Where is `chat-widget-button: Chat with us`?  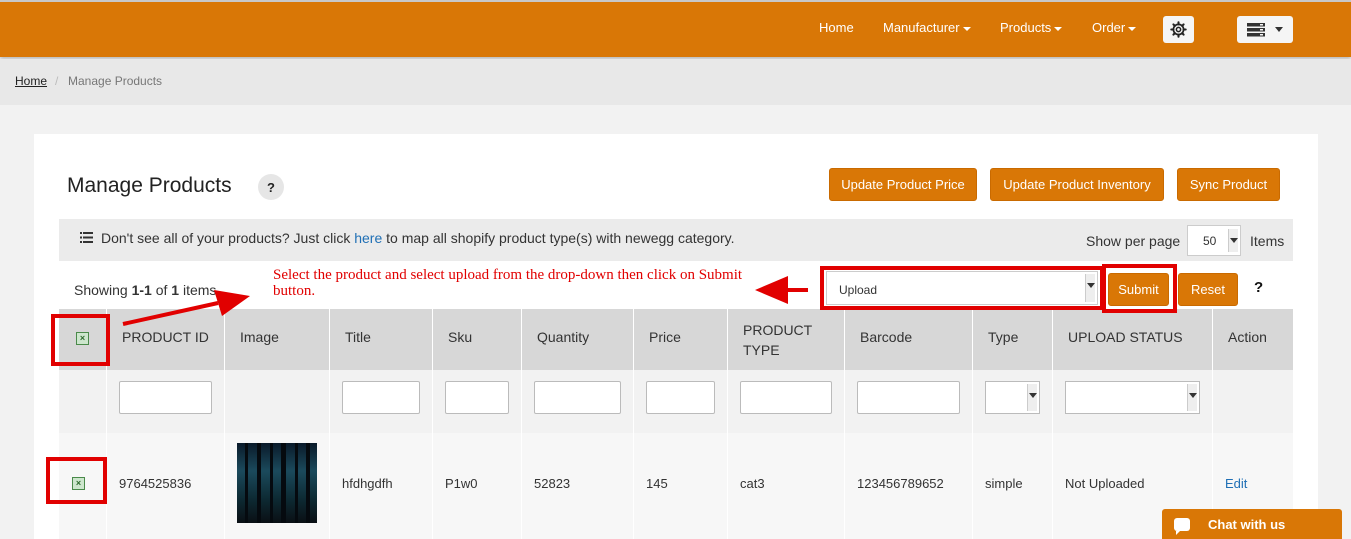
chat-widget-button: Chat with us is located at coordinates (1252, 524).